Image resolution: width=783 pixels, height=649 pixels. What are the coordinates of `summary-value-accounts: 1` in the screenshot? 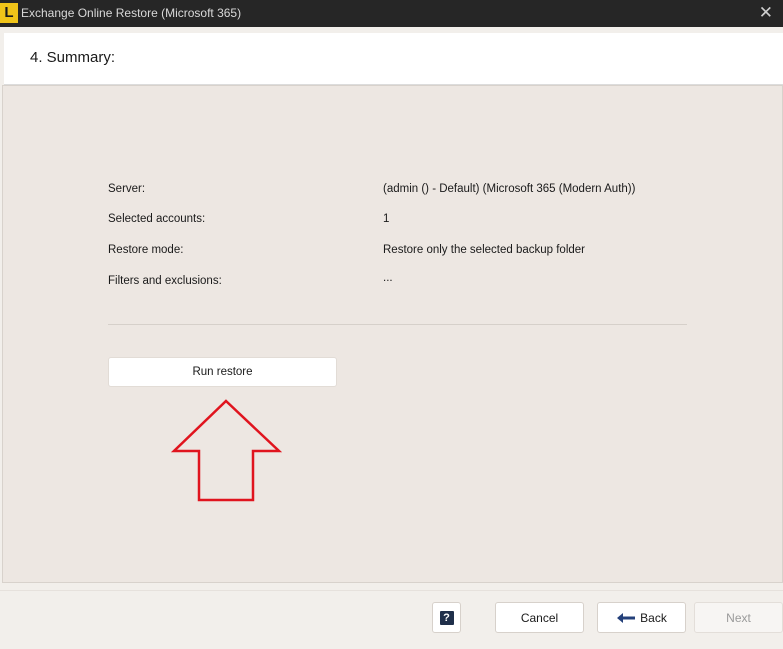 It's located at (386, 219).